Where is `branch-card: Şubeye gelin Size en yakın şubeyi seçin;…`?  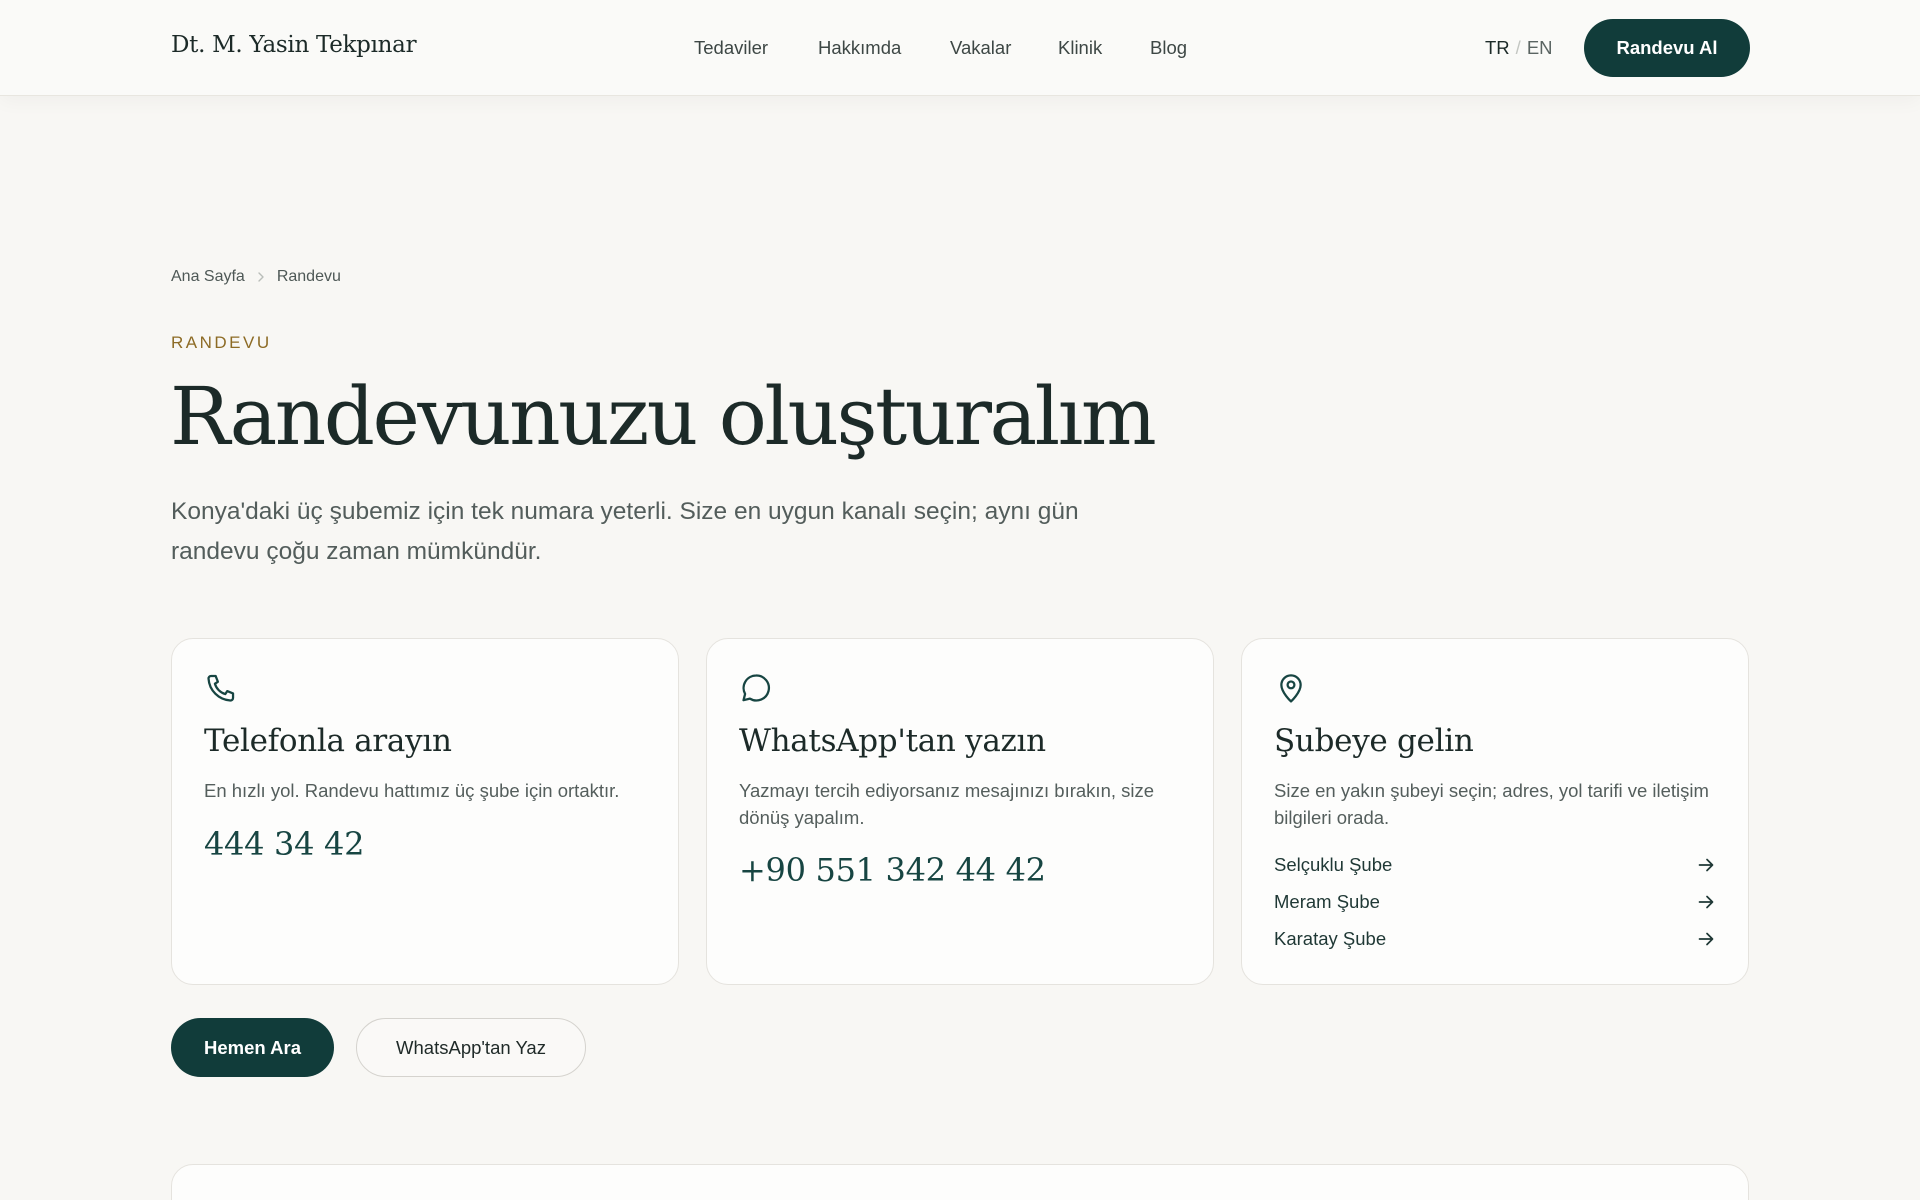 branch-card: Şubeye gelin Size en yakın şubeyi seçin;… is located at coordinates (1495, 811).